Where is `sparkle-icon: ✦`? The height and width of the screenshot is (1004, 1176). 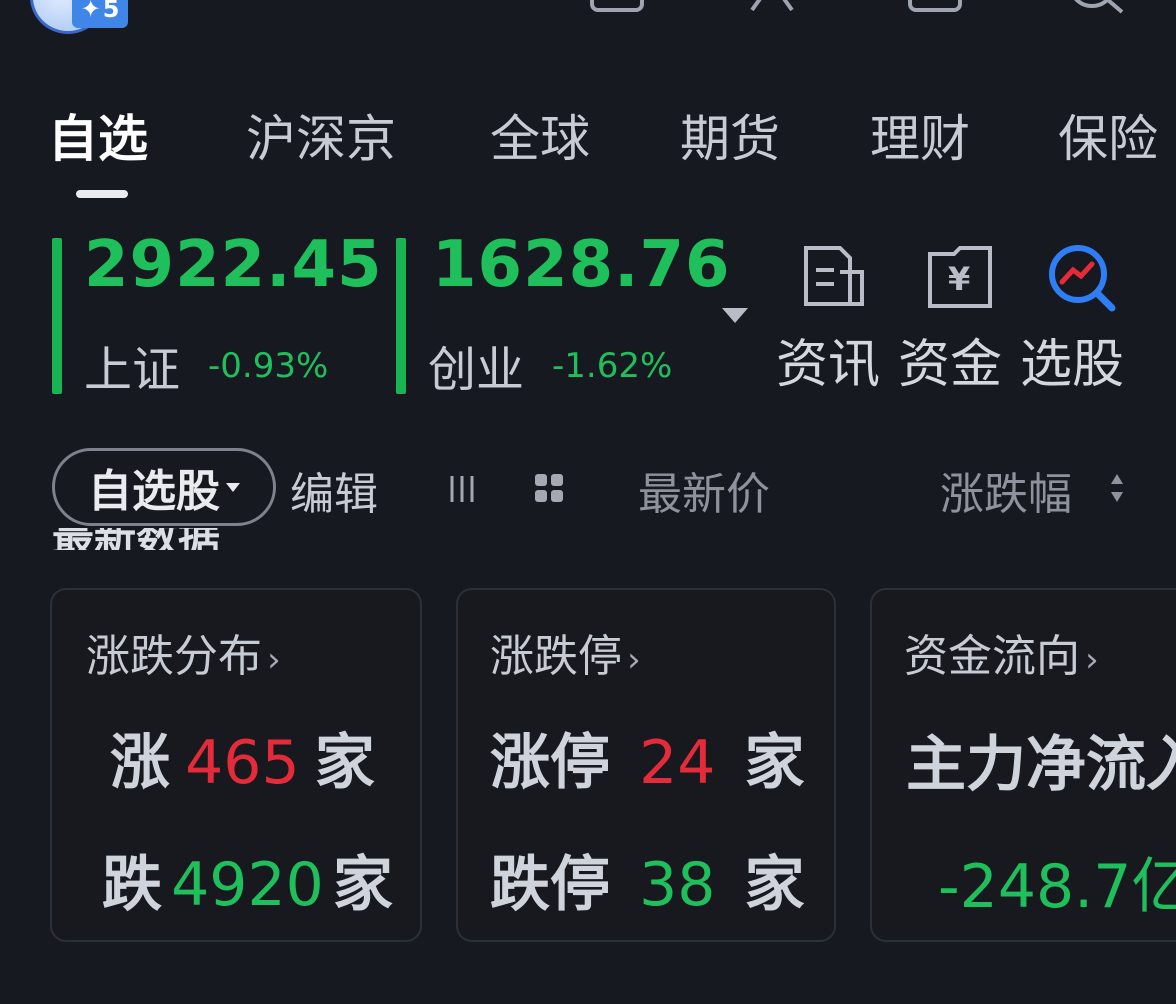
sparkle-icon: ✦ is located at coordinates (90, 11).